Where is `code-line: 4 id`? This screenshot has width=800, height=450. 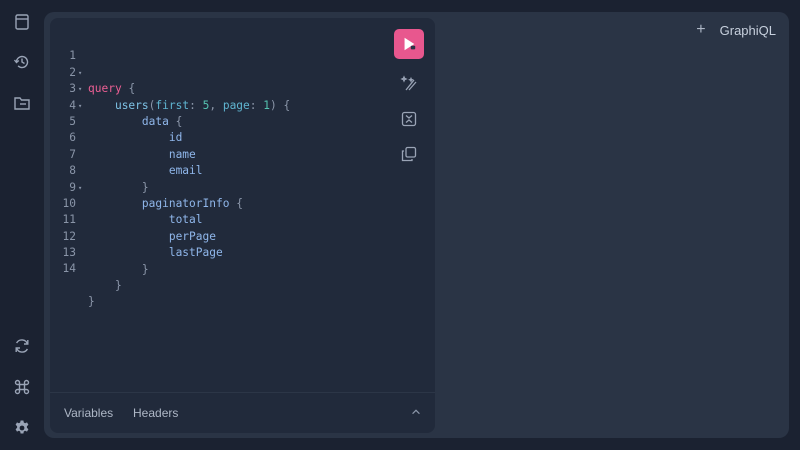
code-line: 4 id is located at coordinates (116, 113).